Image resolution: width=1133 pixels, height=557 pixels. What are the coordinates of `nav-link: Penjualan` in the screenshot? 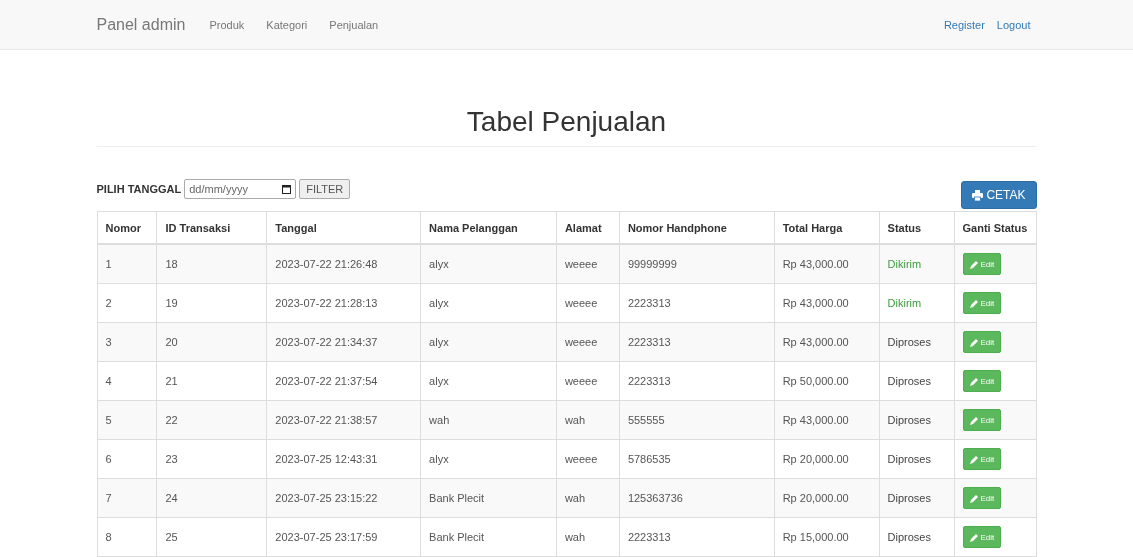 It's located at (354, 24).